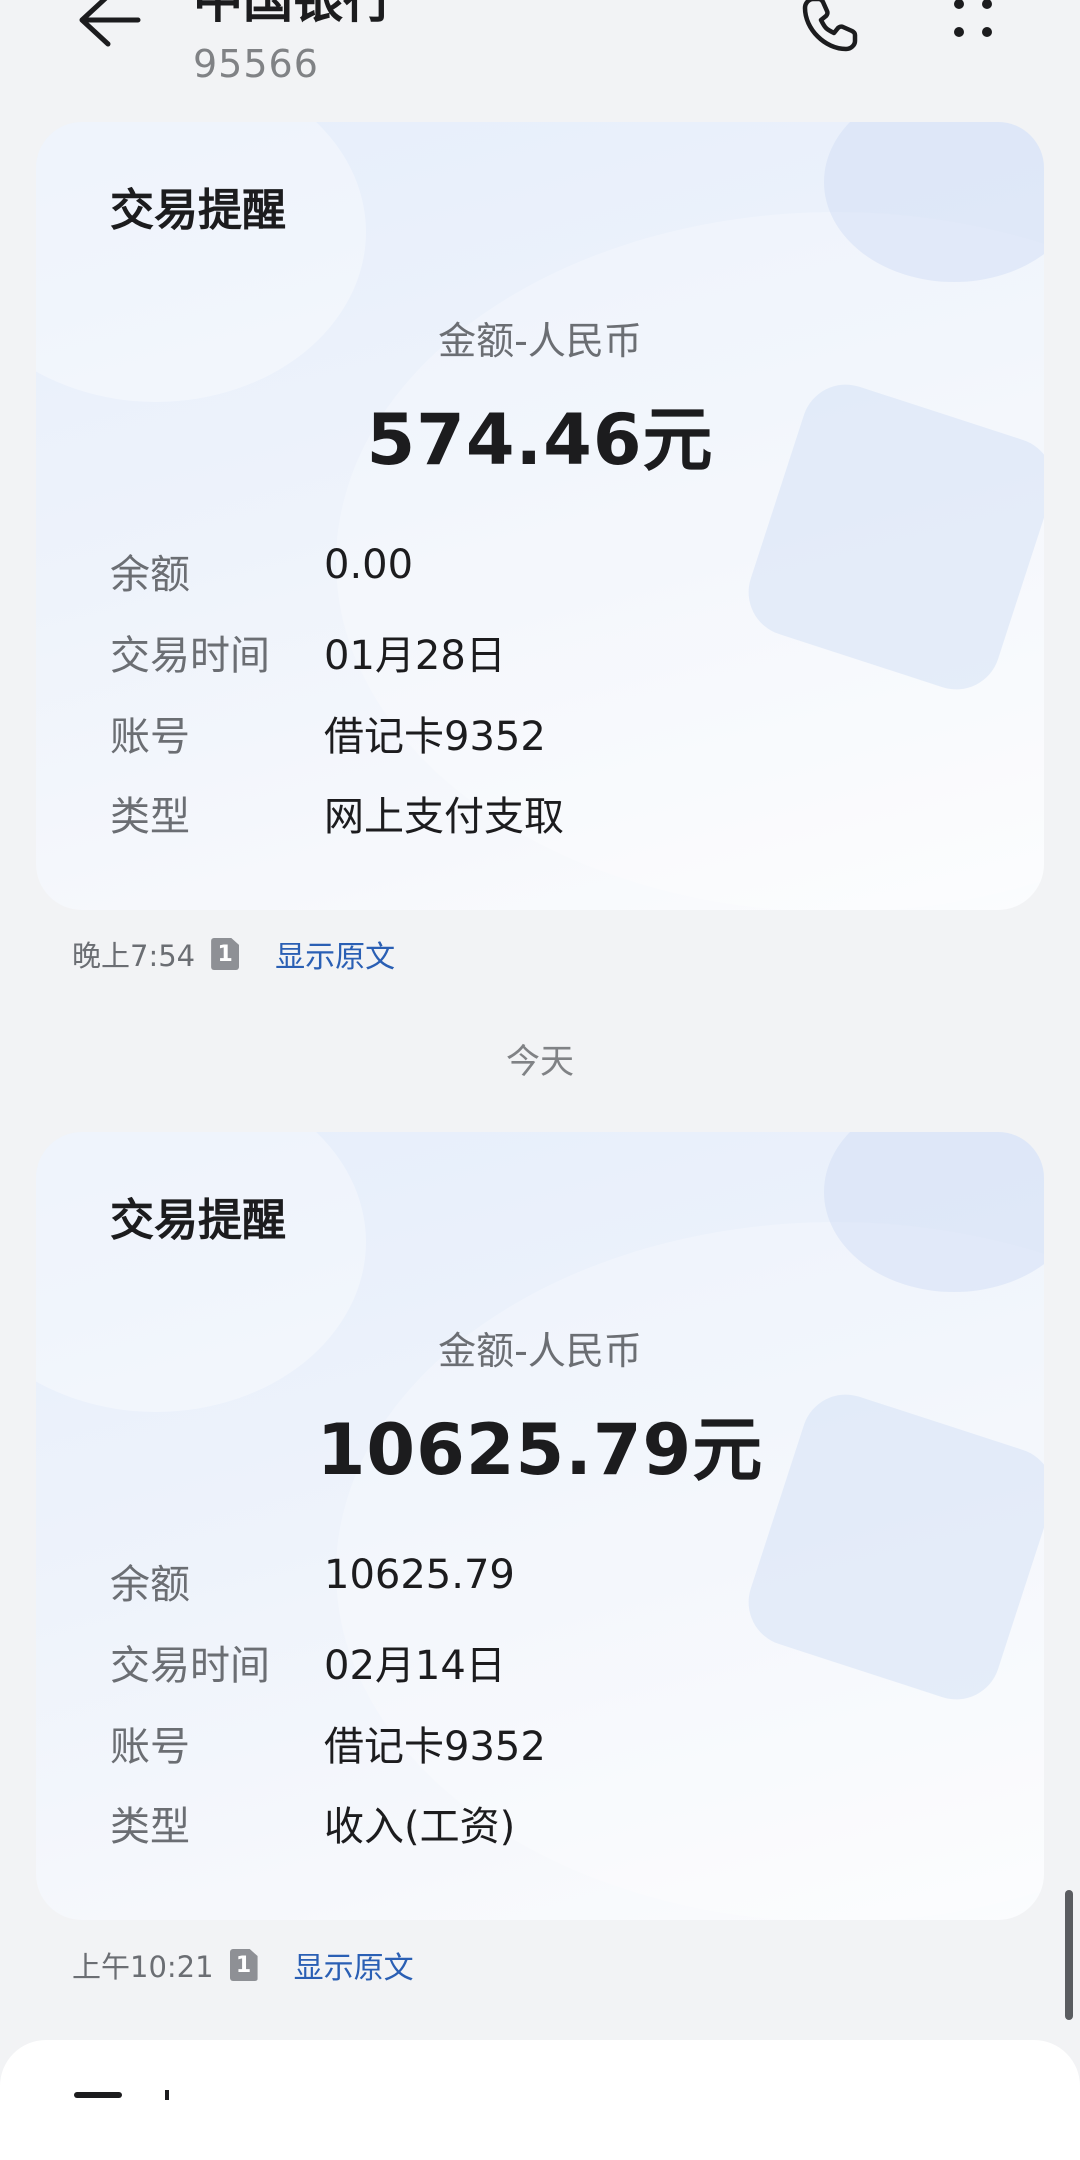 The image size is (1080, 2160). I want to click on back-arrow-icon, so click(110, 23).